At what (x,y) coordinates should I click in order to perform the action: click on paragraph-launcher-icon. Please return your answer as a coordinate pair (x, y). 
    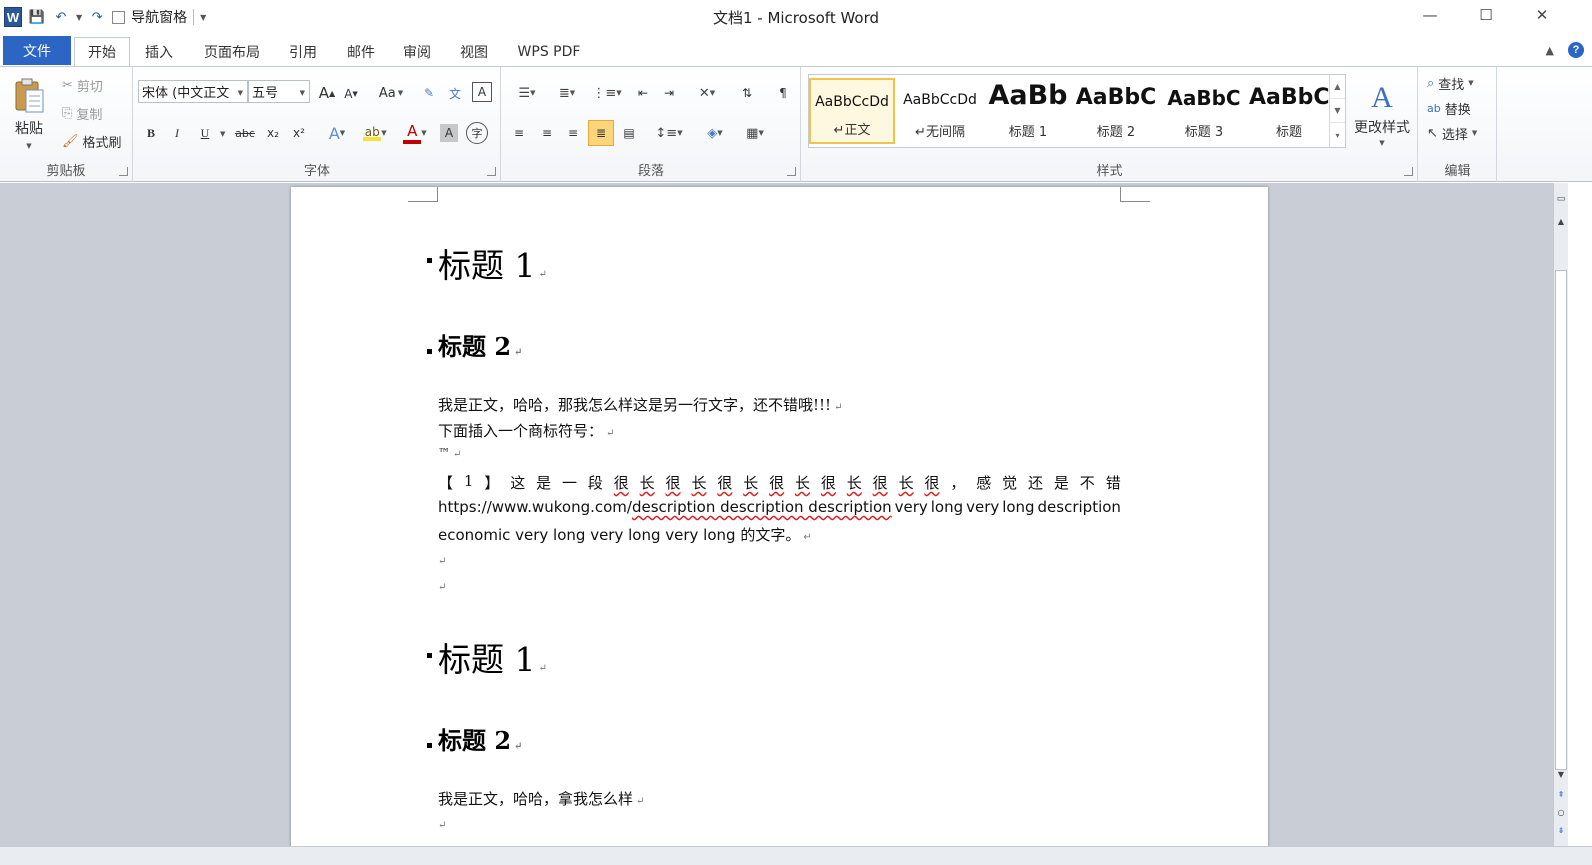
    Looking at the image, I should click on (791, 171).